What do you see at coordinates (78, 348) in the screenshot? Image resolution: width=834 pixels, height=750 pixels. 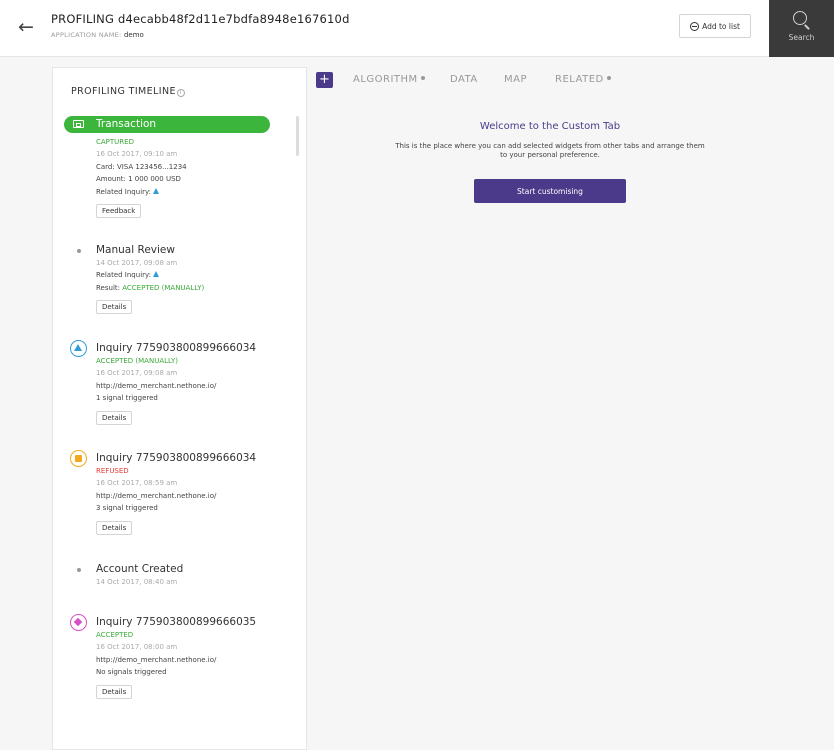 I see `inquiry-accepted-manually-icon` at bounding box center [78, 348].